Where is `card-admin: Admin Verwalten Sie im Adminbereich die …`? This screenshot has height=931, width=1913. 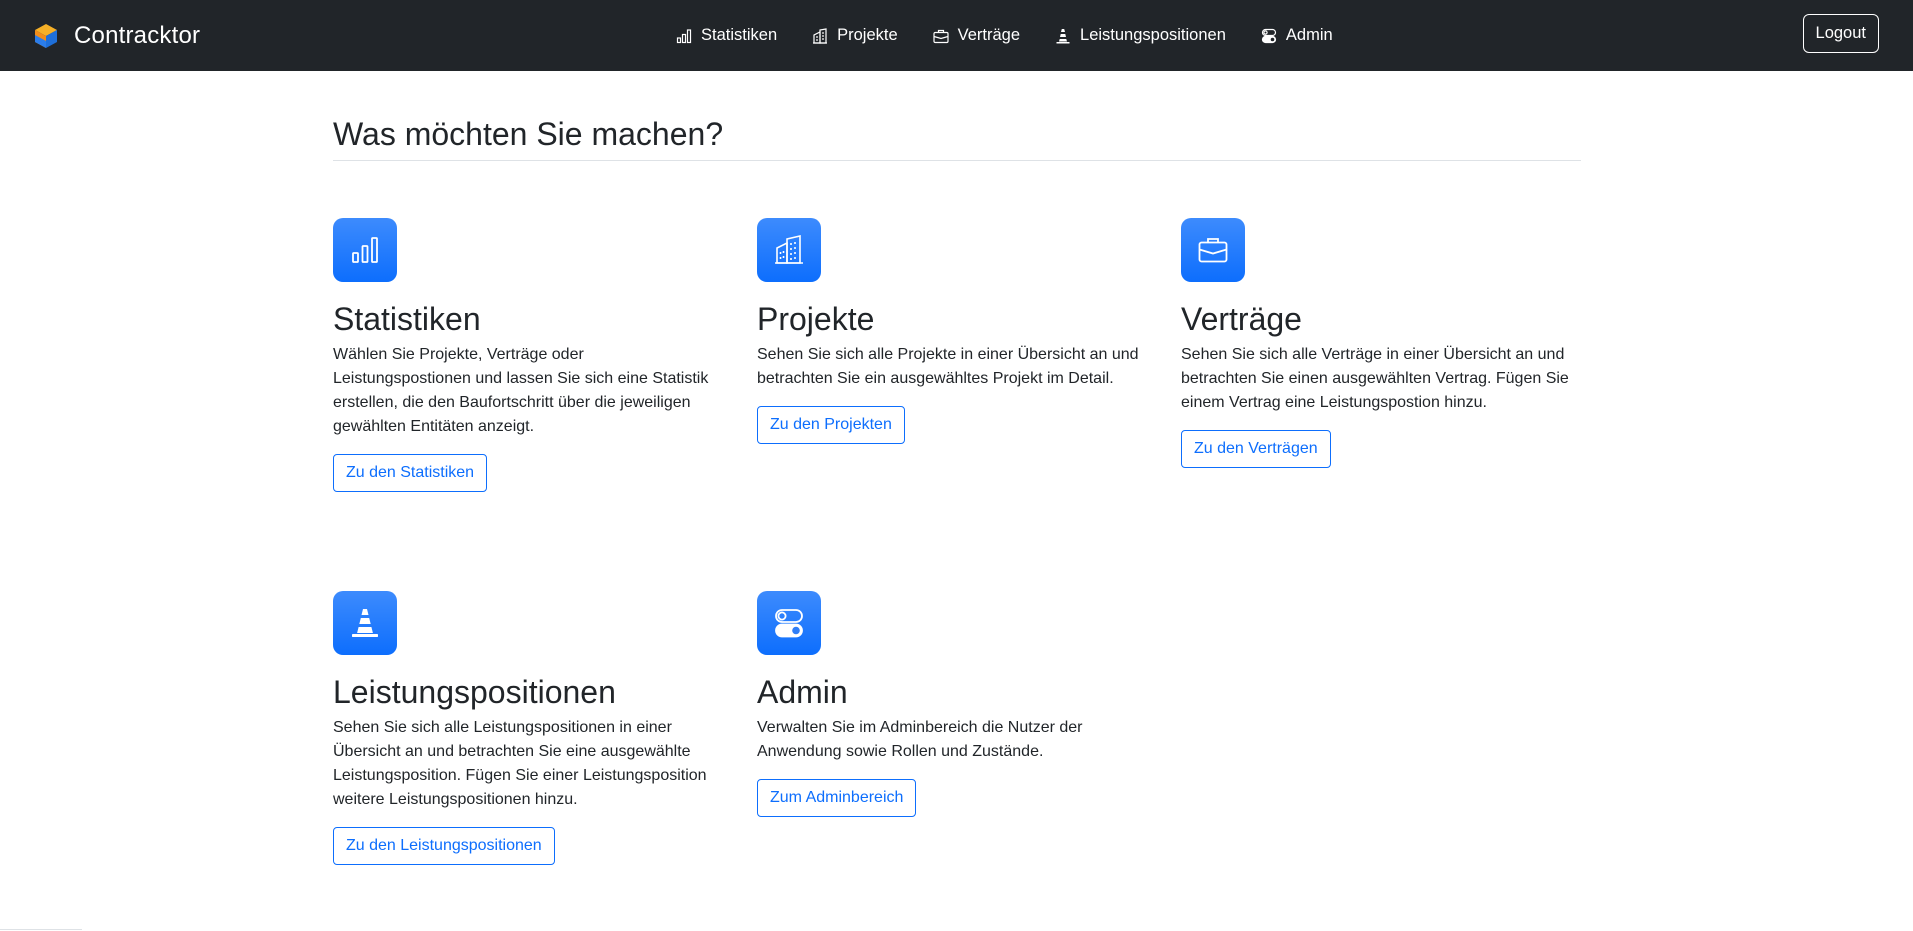 card-admin: Admin Verwalten Sie im Adminbereich die … is located at coordinates (952, 704).